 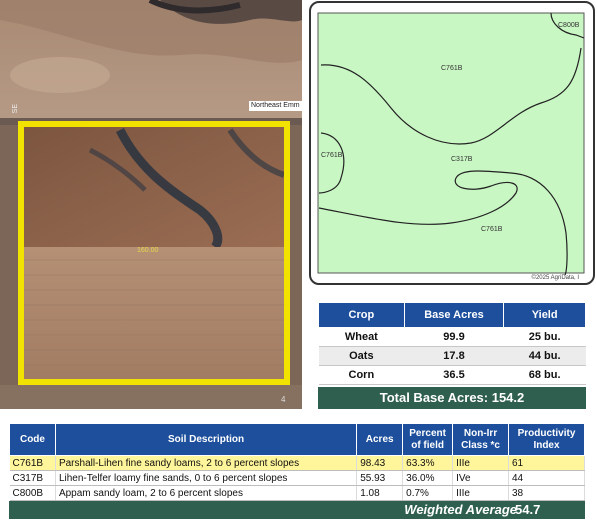 I want to click on soil-index: 38, so click(x=546, y=493).